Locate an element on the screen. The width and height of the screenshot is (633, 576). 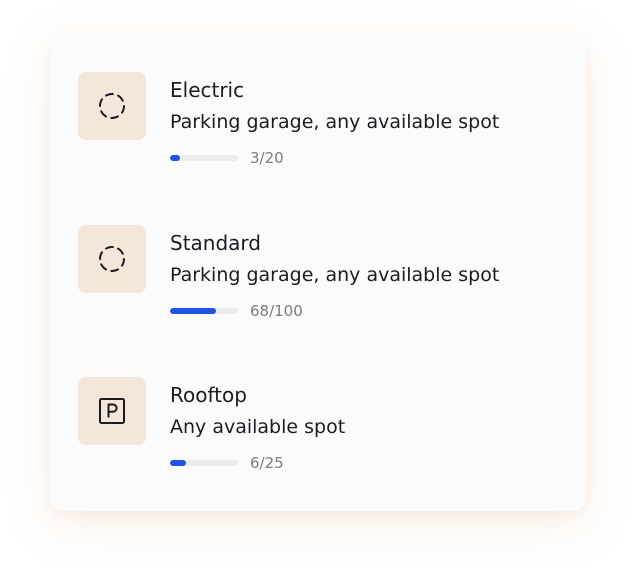
option-title: Electric is located at coordinates (207, 90).